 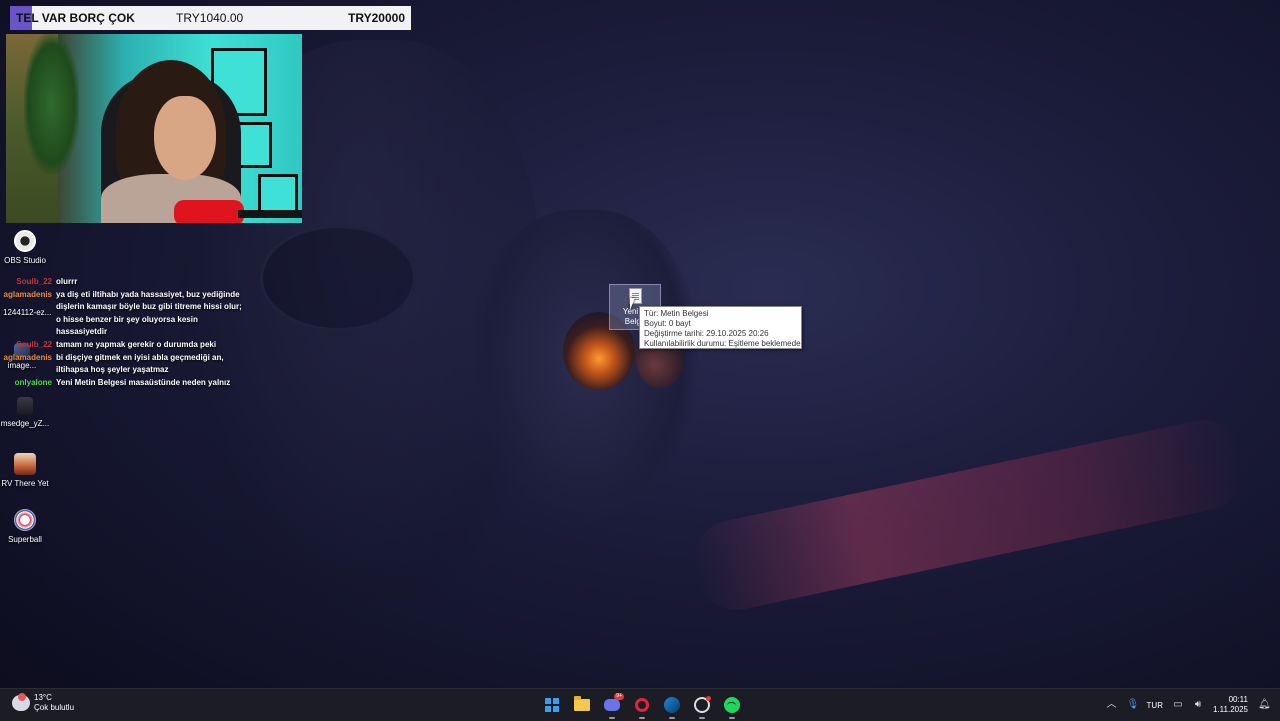 What do you see at coordinates (1264, 705) in the screenshot?
I see `notification-icon: 🔔︎` at bounding box center [1264, 705].